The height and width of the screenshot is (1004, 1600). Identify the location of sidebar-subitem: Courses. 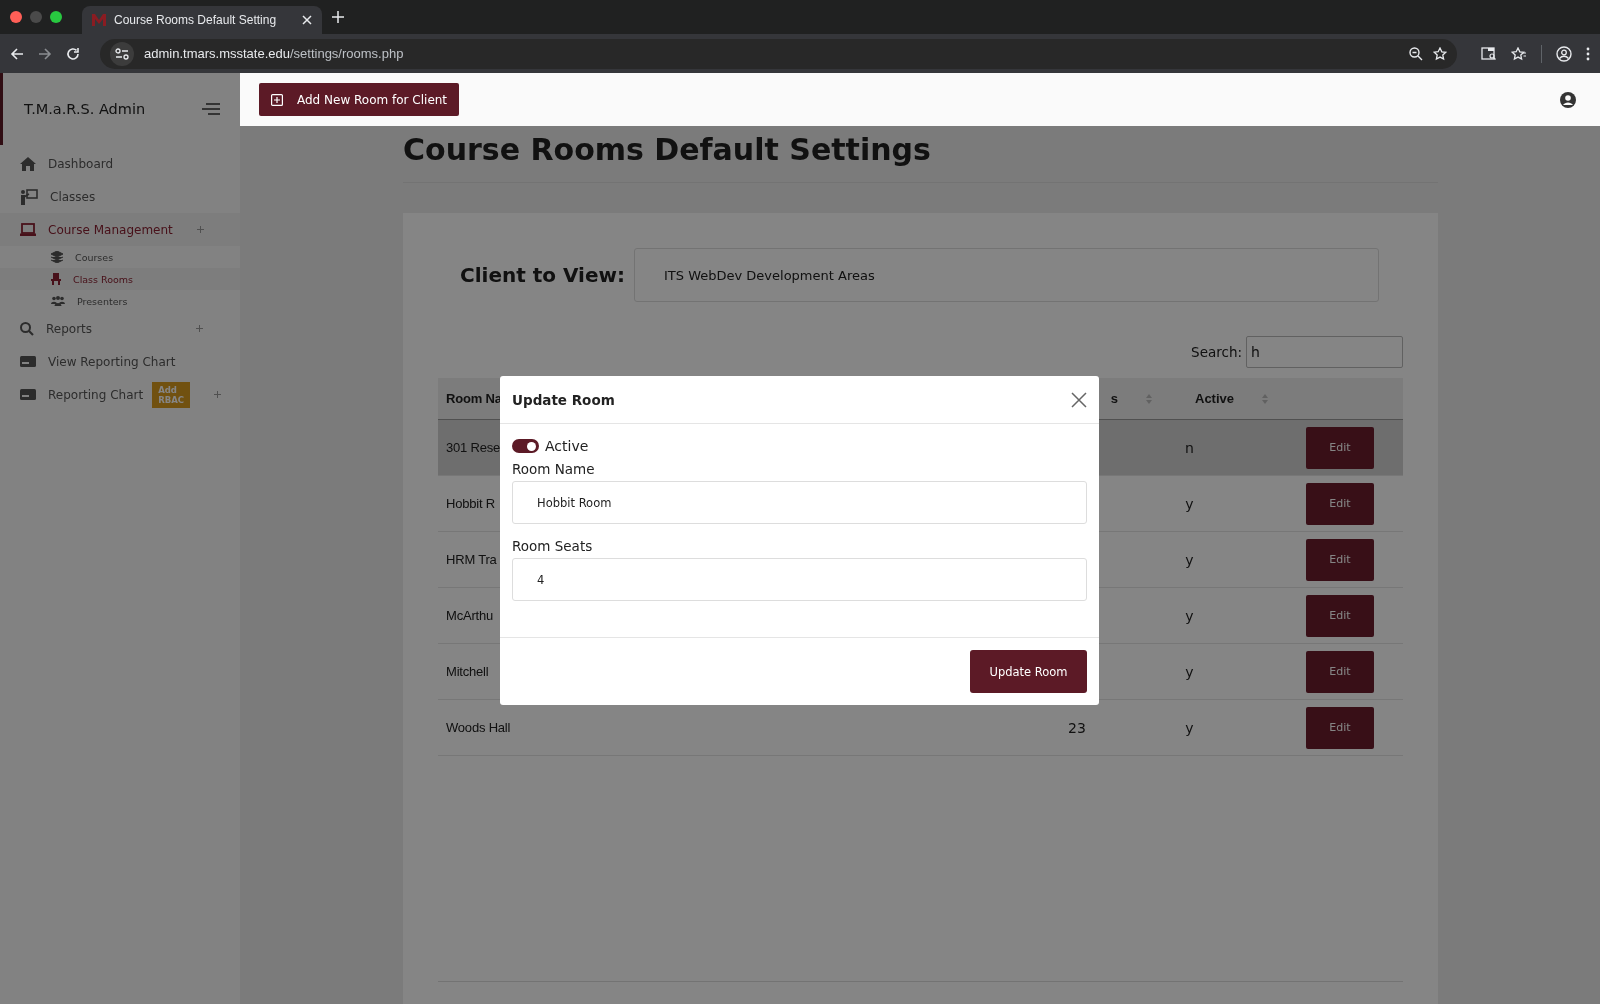
(120, 257).